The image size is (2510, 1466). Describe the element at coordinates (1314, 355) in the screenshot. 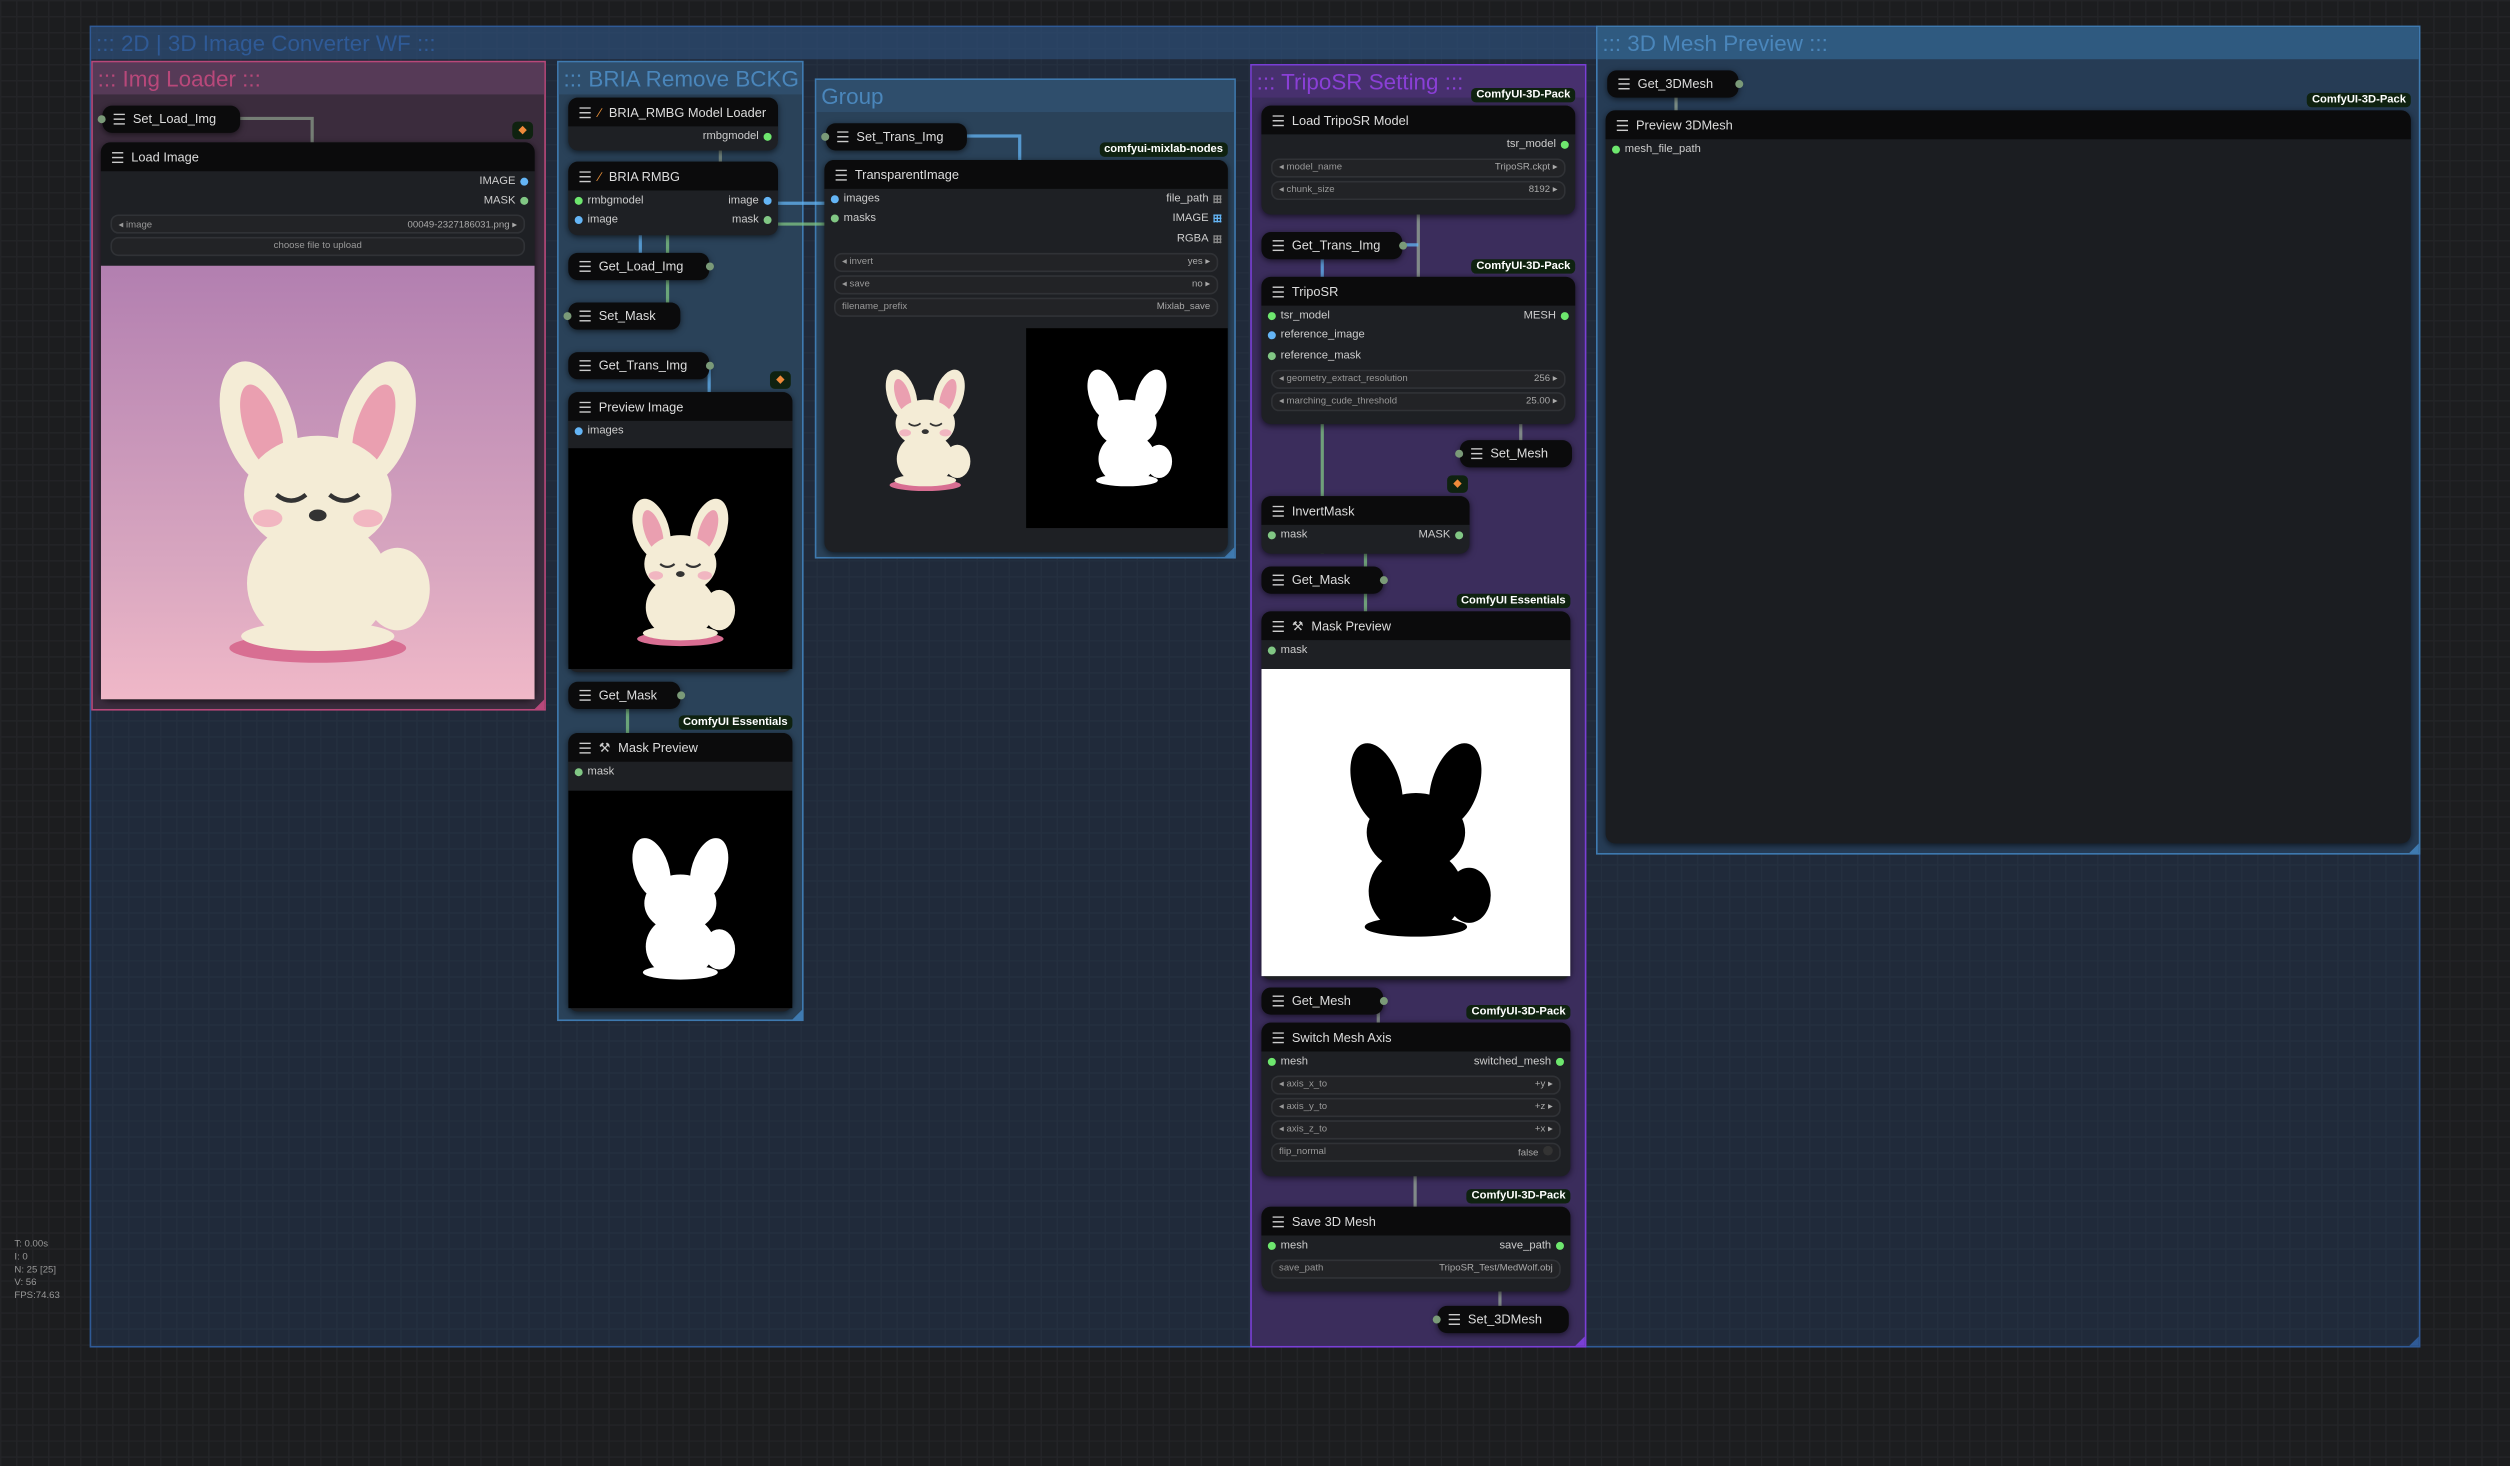

I see `input-slot: reference_mask` at that location.